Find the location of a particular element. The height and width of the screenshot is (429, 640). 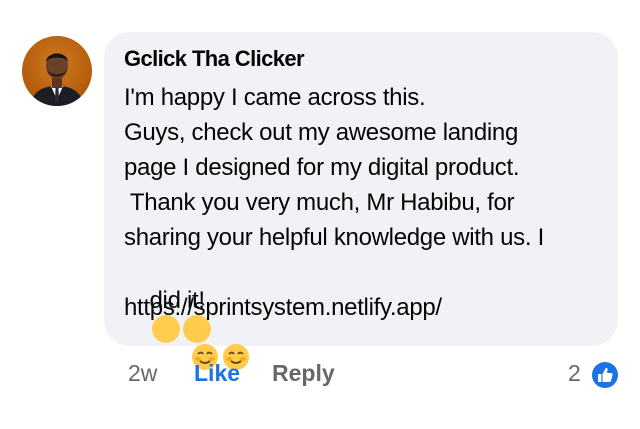

comment-text-line: I'm happy I came across this. is located at coordinates (275, 97).